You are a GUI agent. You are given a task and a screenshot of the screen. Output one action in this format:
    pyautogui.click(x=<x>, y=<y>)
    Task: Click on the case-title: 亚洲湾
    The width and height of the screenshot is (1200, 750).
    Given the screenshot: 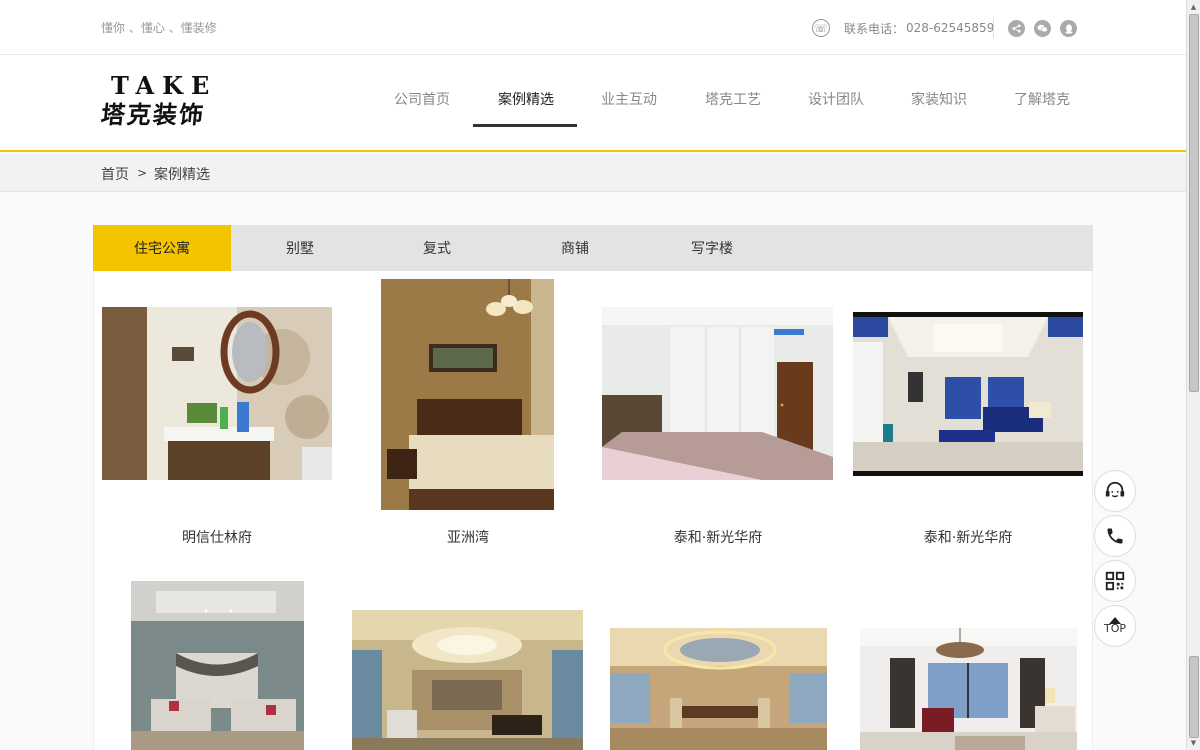 What is the action you would take?
    pyautogui.click(x=468, y=537)
    